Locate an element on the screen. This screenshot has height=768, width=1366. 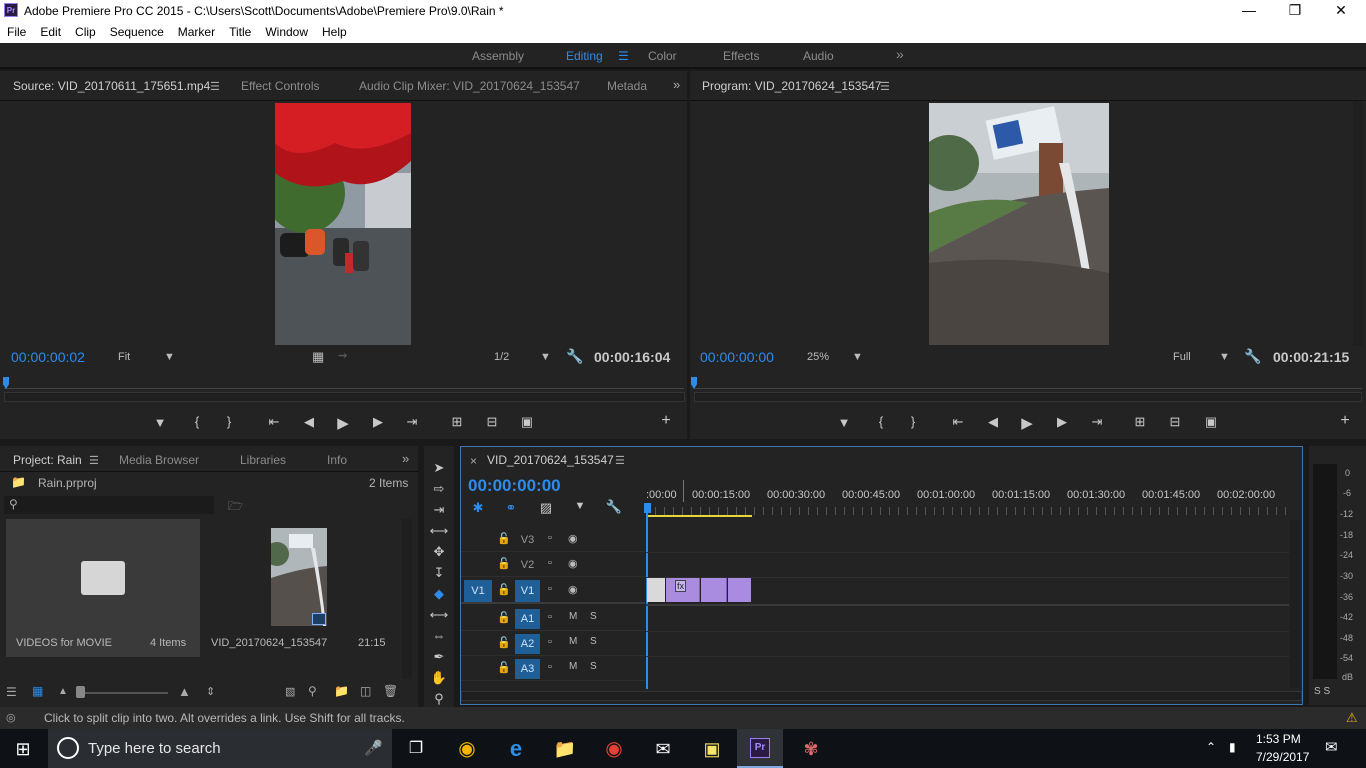
timeline-settings-wrench-icon: 🔧 is located at coordinates (614, 507).